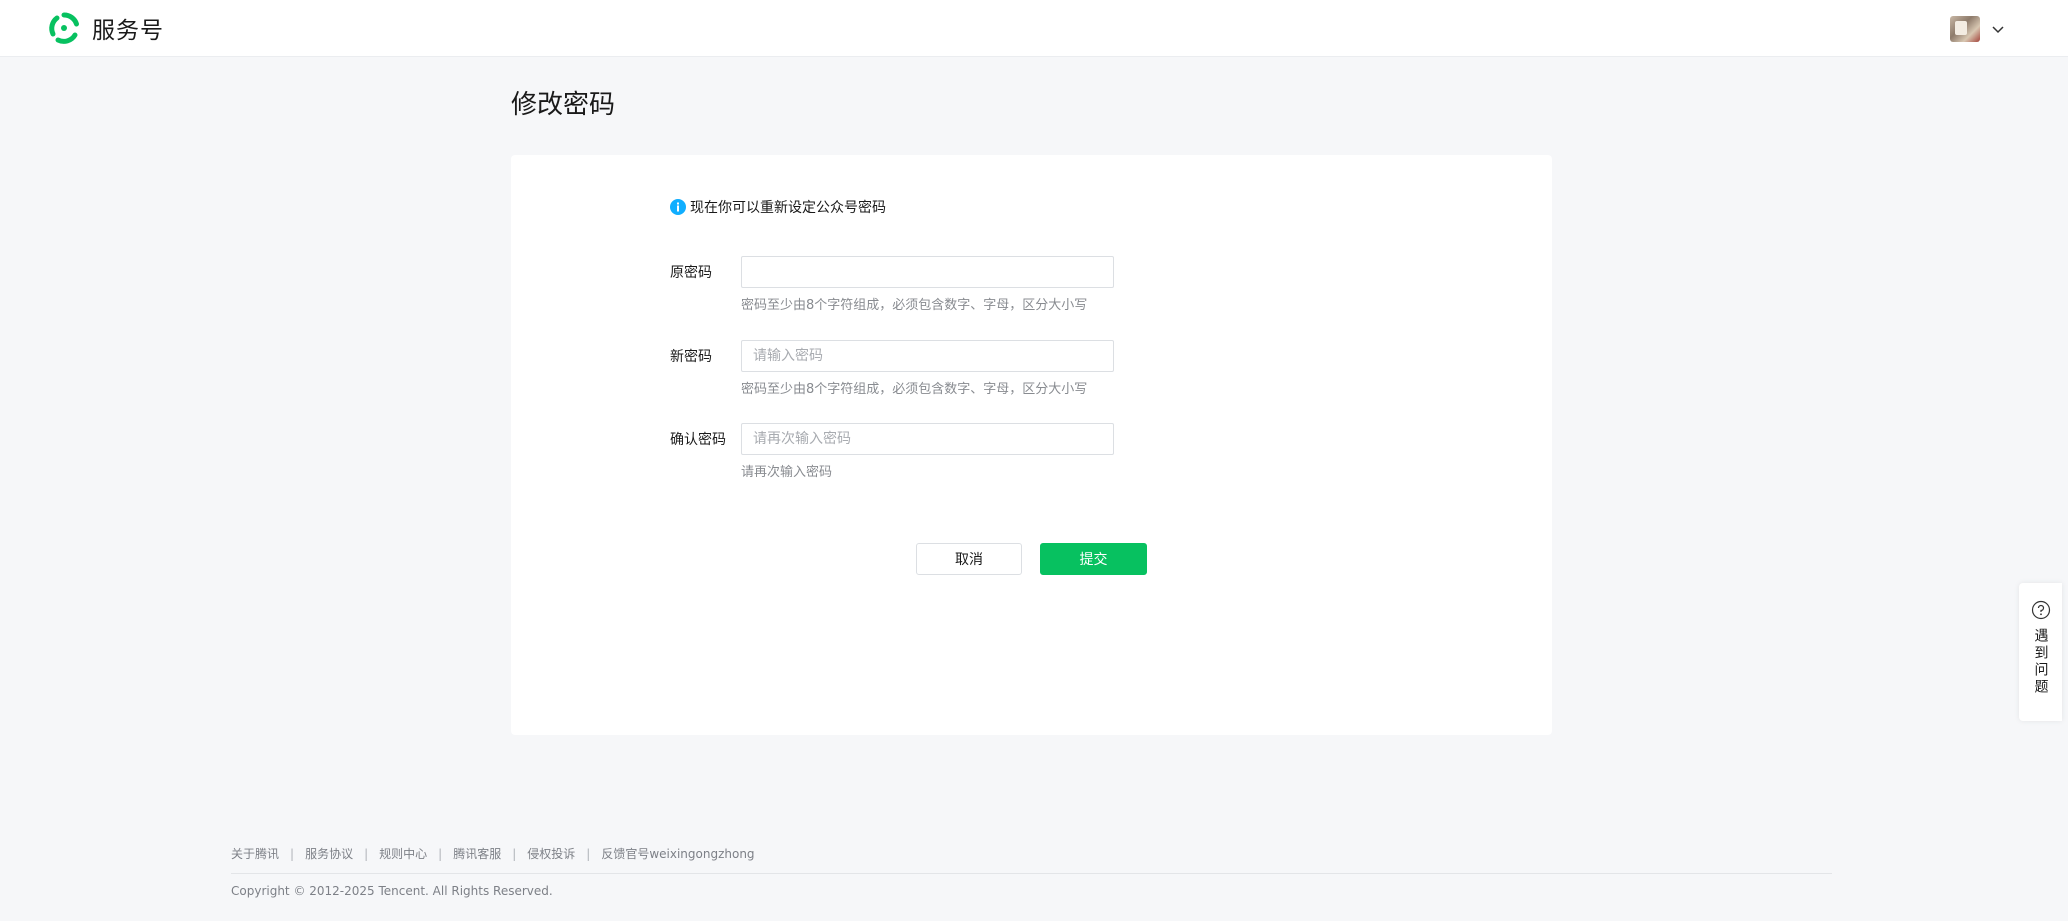 Image resolution: width=2068 pixels, height=921 pixels. What do you see at coordinates (2040, 610) in the screenshot?
I see `question-circle-icon` at bounding box center [2040, 610].